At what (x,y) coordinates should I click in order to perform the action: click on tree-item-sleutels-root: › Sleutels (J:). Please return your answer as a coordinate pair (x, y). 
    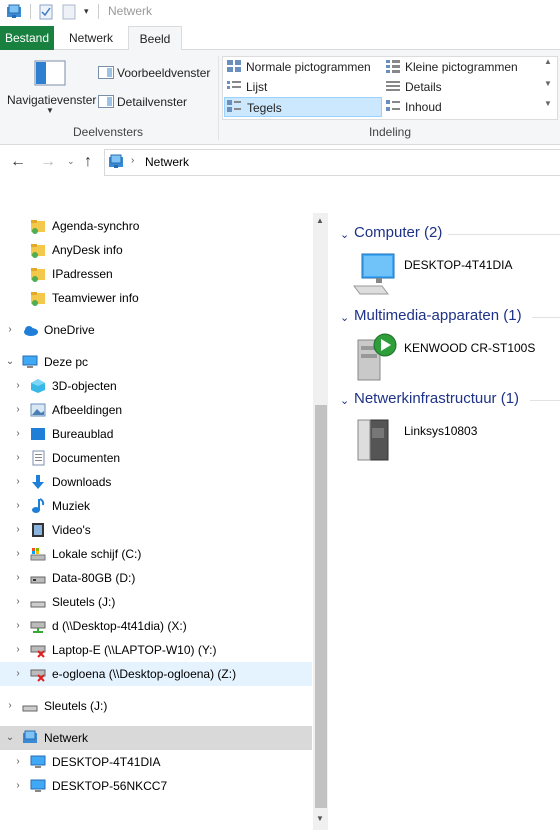
    Looking at the image, I should click on (156, 706).